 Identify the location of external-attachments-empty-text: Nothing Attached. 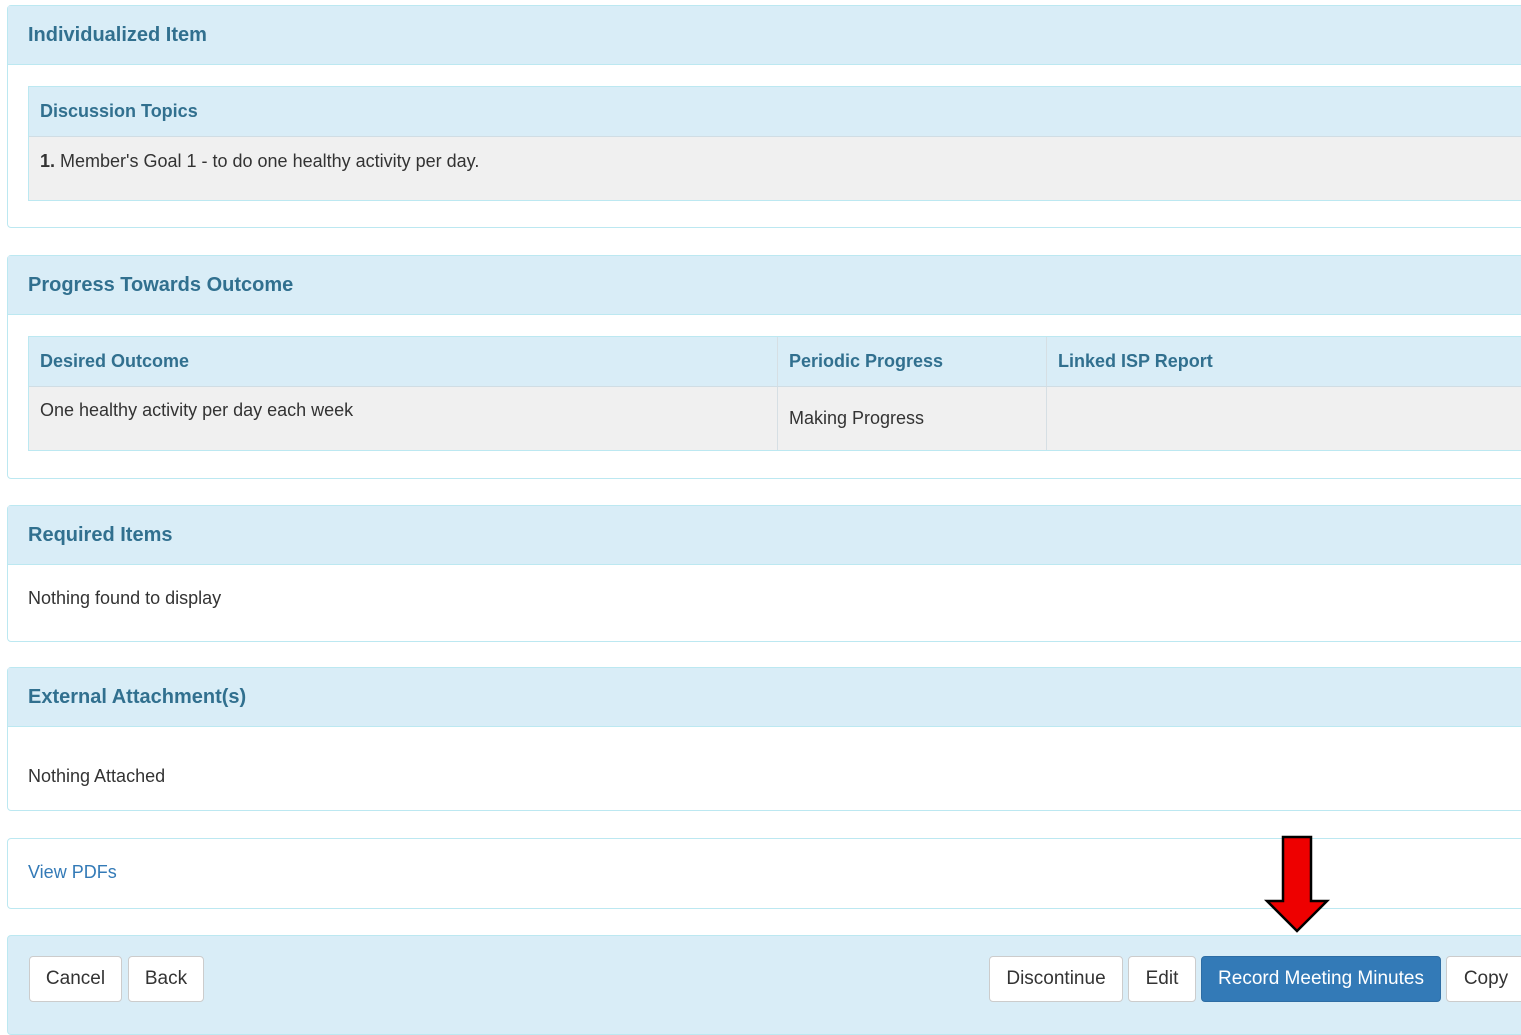
(97, 776).